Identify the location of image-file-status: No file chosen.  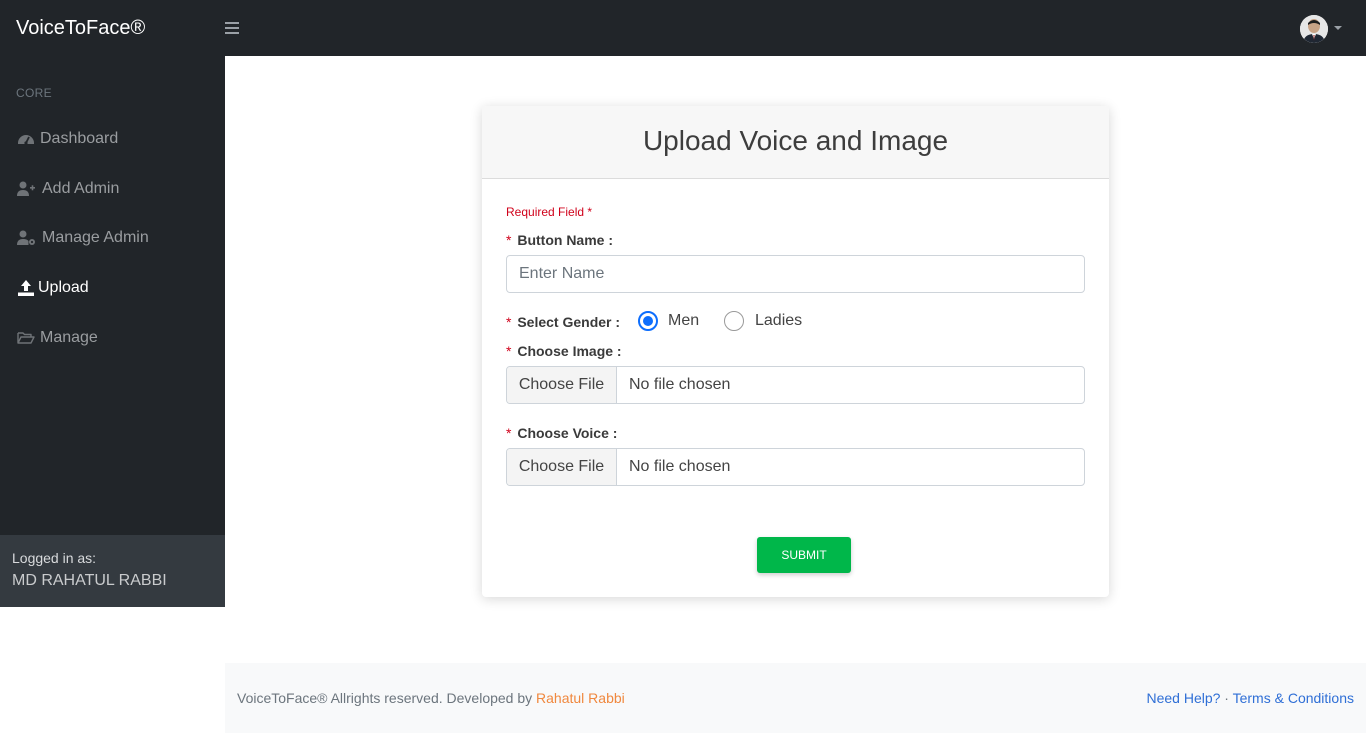
(680, 384).